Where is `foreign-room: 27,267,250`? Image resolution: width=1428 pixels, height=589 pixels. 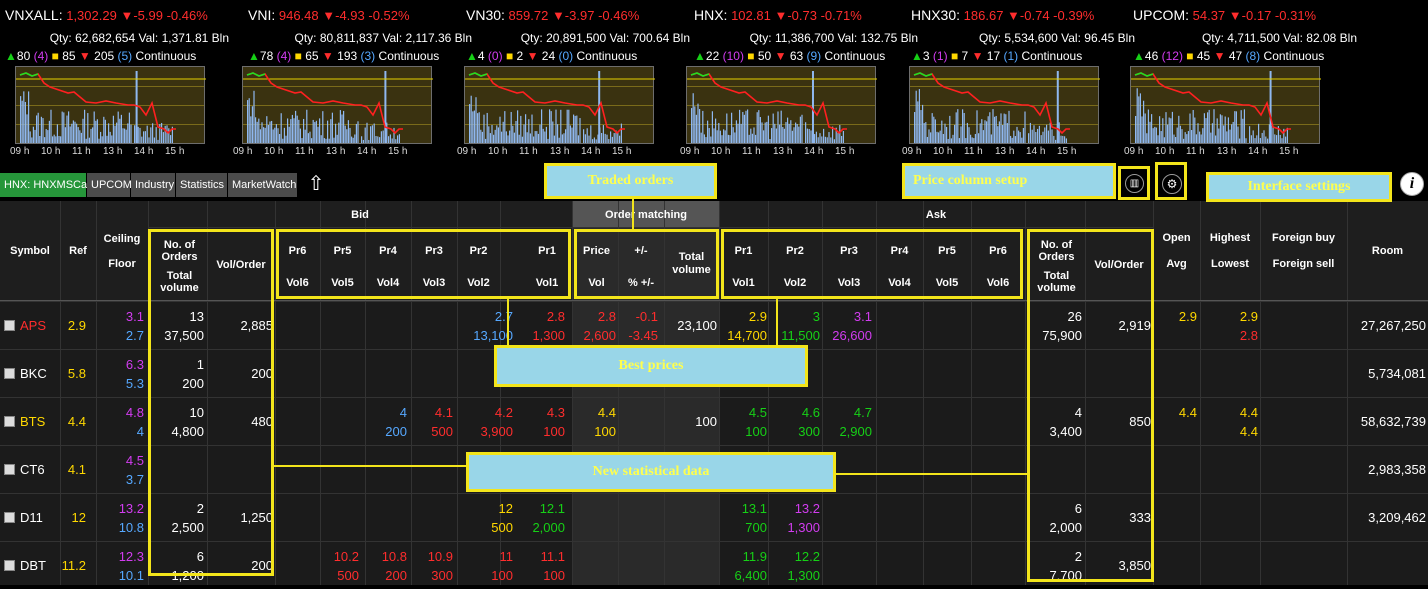
foreign-room: 27,267,250 is located at coordinates (1393, 325).